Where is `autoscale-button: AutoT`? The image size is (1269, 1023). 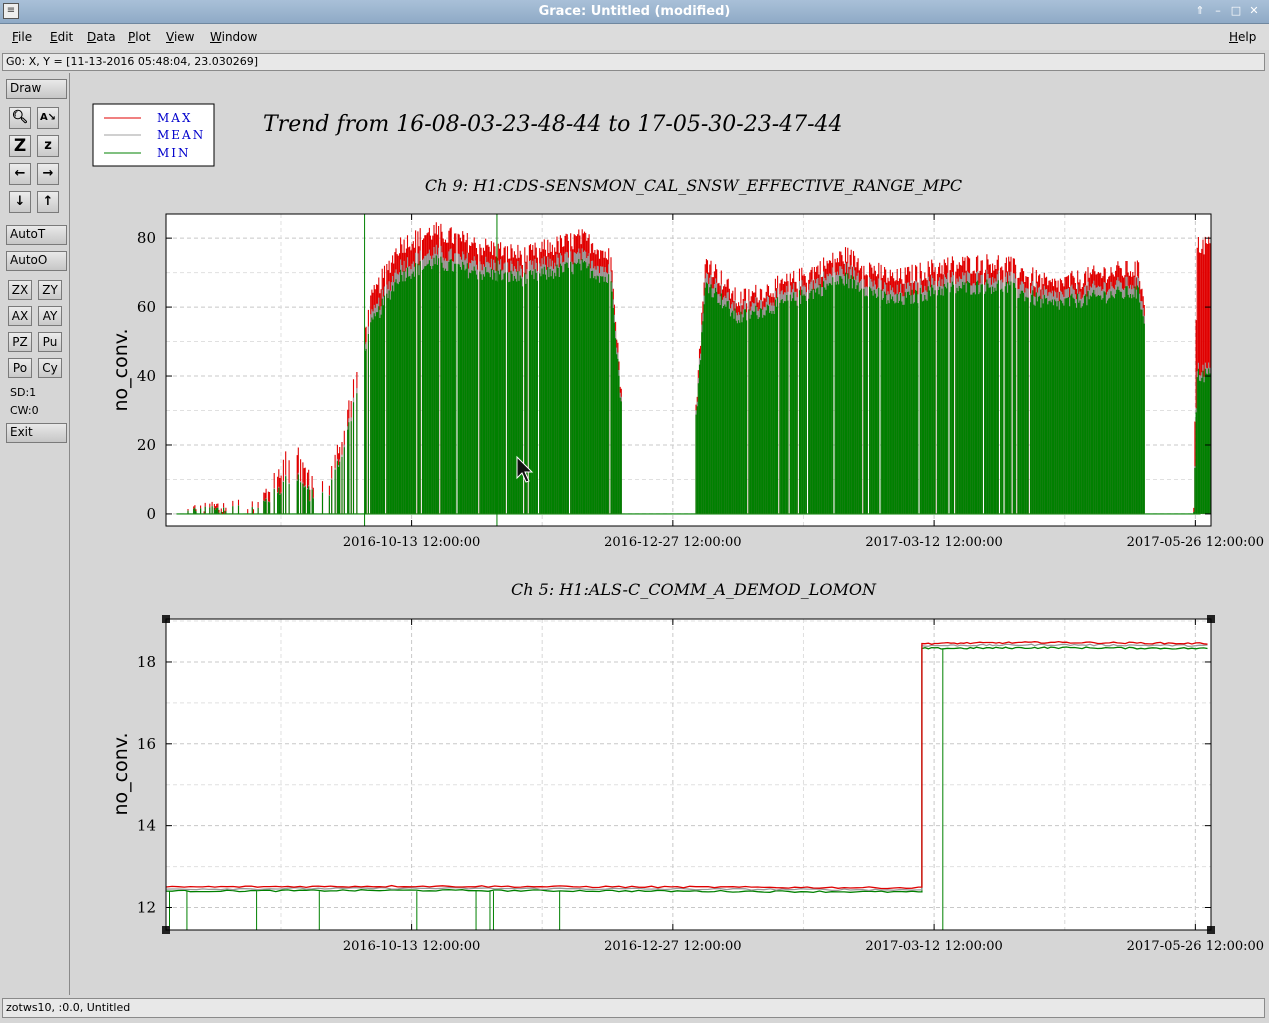
autoscale-button: AutoT is located at coordinates (36, 235).